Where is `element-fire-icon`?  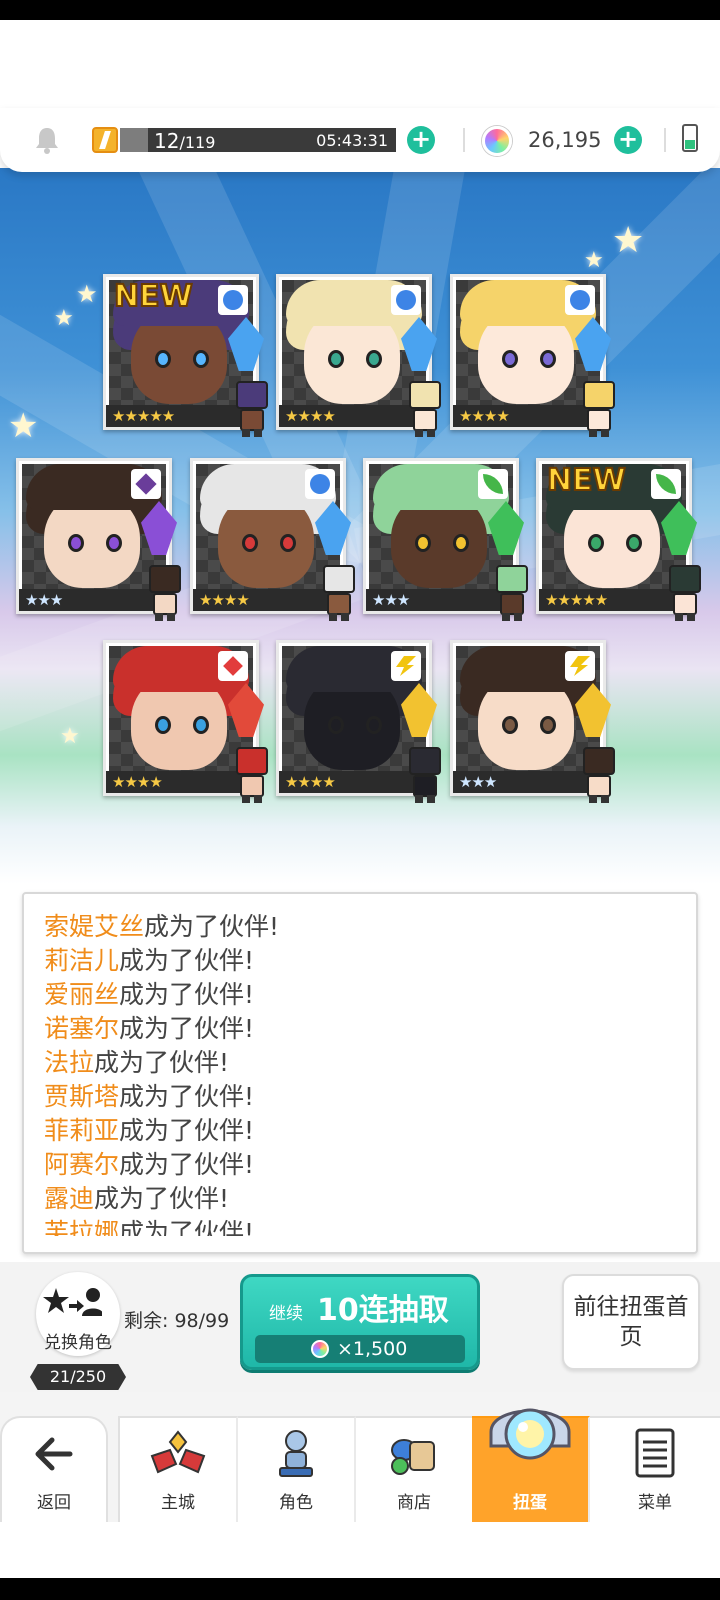
element-fire-icon is located at coordinates (233, 666).